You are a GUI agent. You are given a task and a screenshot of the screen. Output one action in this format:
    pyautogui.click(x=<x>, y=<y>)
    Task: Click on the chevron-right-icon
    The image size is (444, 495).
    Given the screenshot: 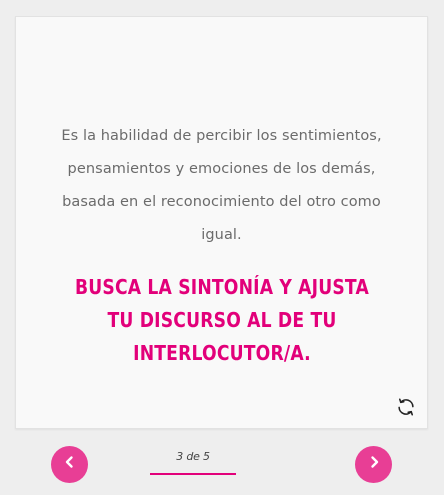 What is the action you would take?
    pyautogui.click(x=374, y=464)
    